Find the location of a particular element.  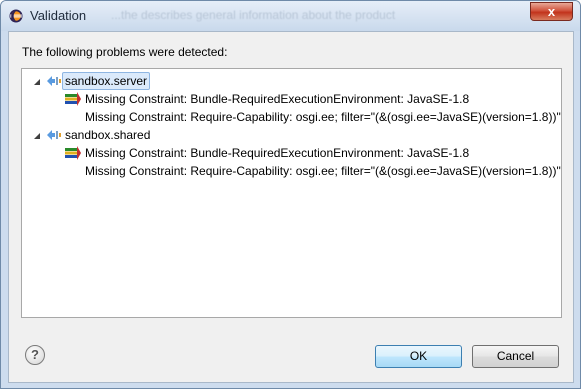

tree-node-sandbox-shared: sandbox.shared is located at coordinates (291, 135).